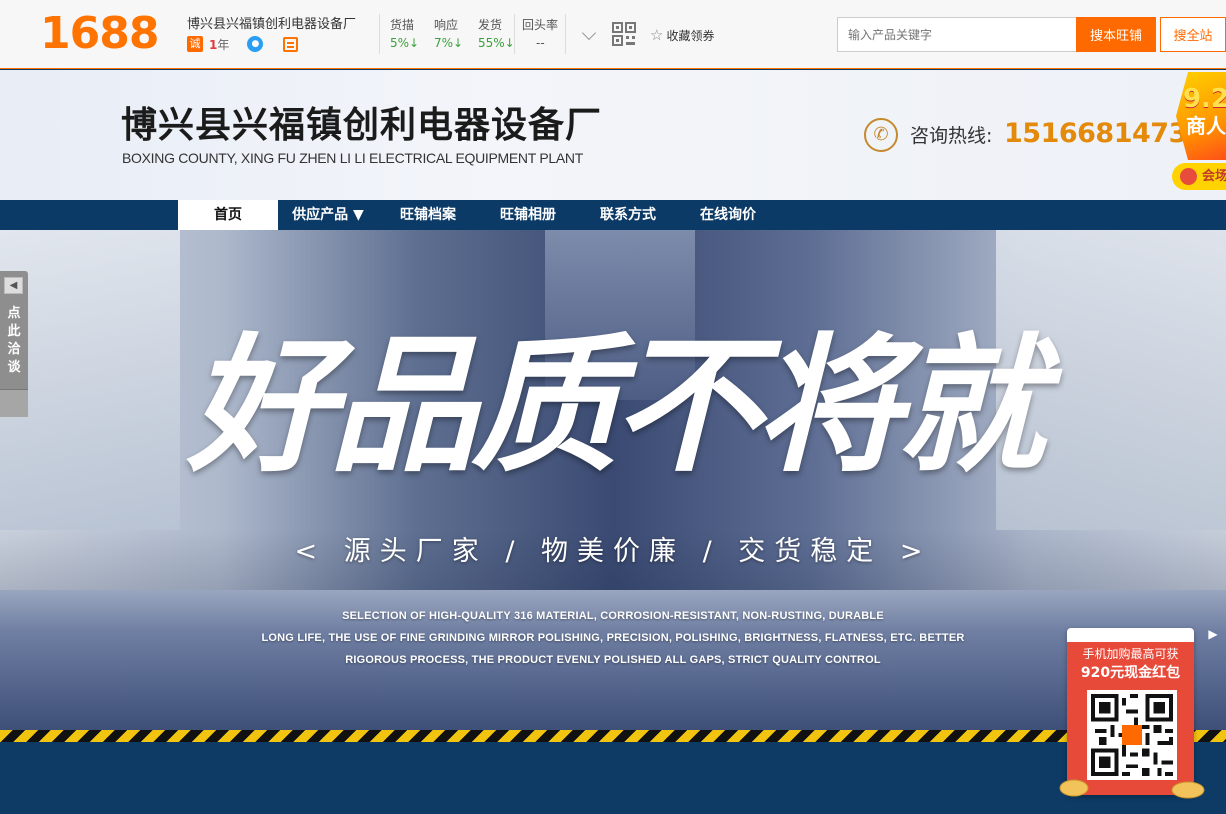 The width and height of the screenshot is (1226, 814). Describe the element at coordinates (957, 34) in the screenshot. I see `search-input` at that location.